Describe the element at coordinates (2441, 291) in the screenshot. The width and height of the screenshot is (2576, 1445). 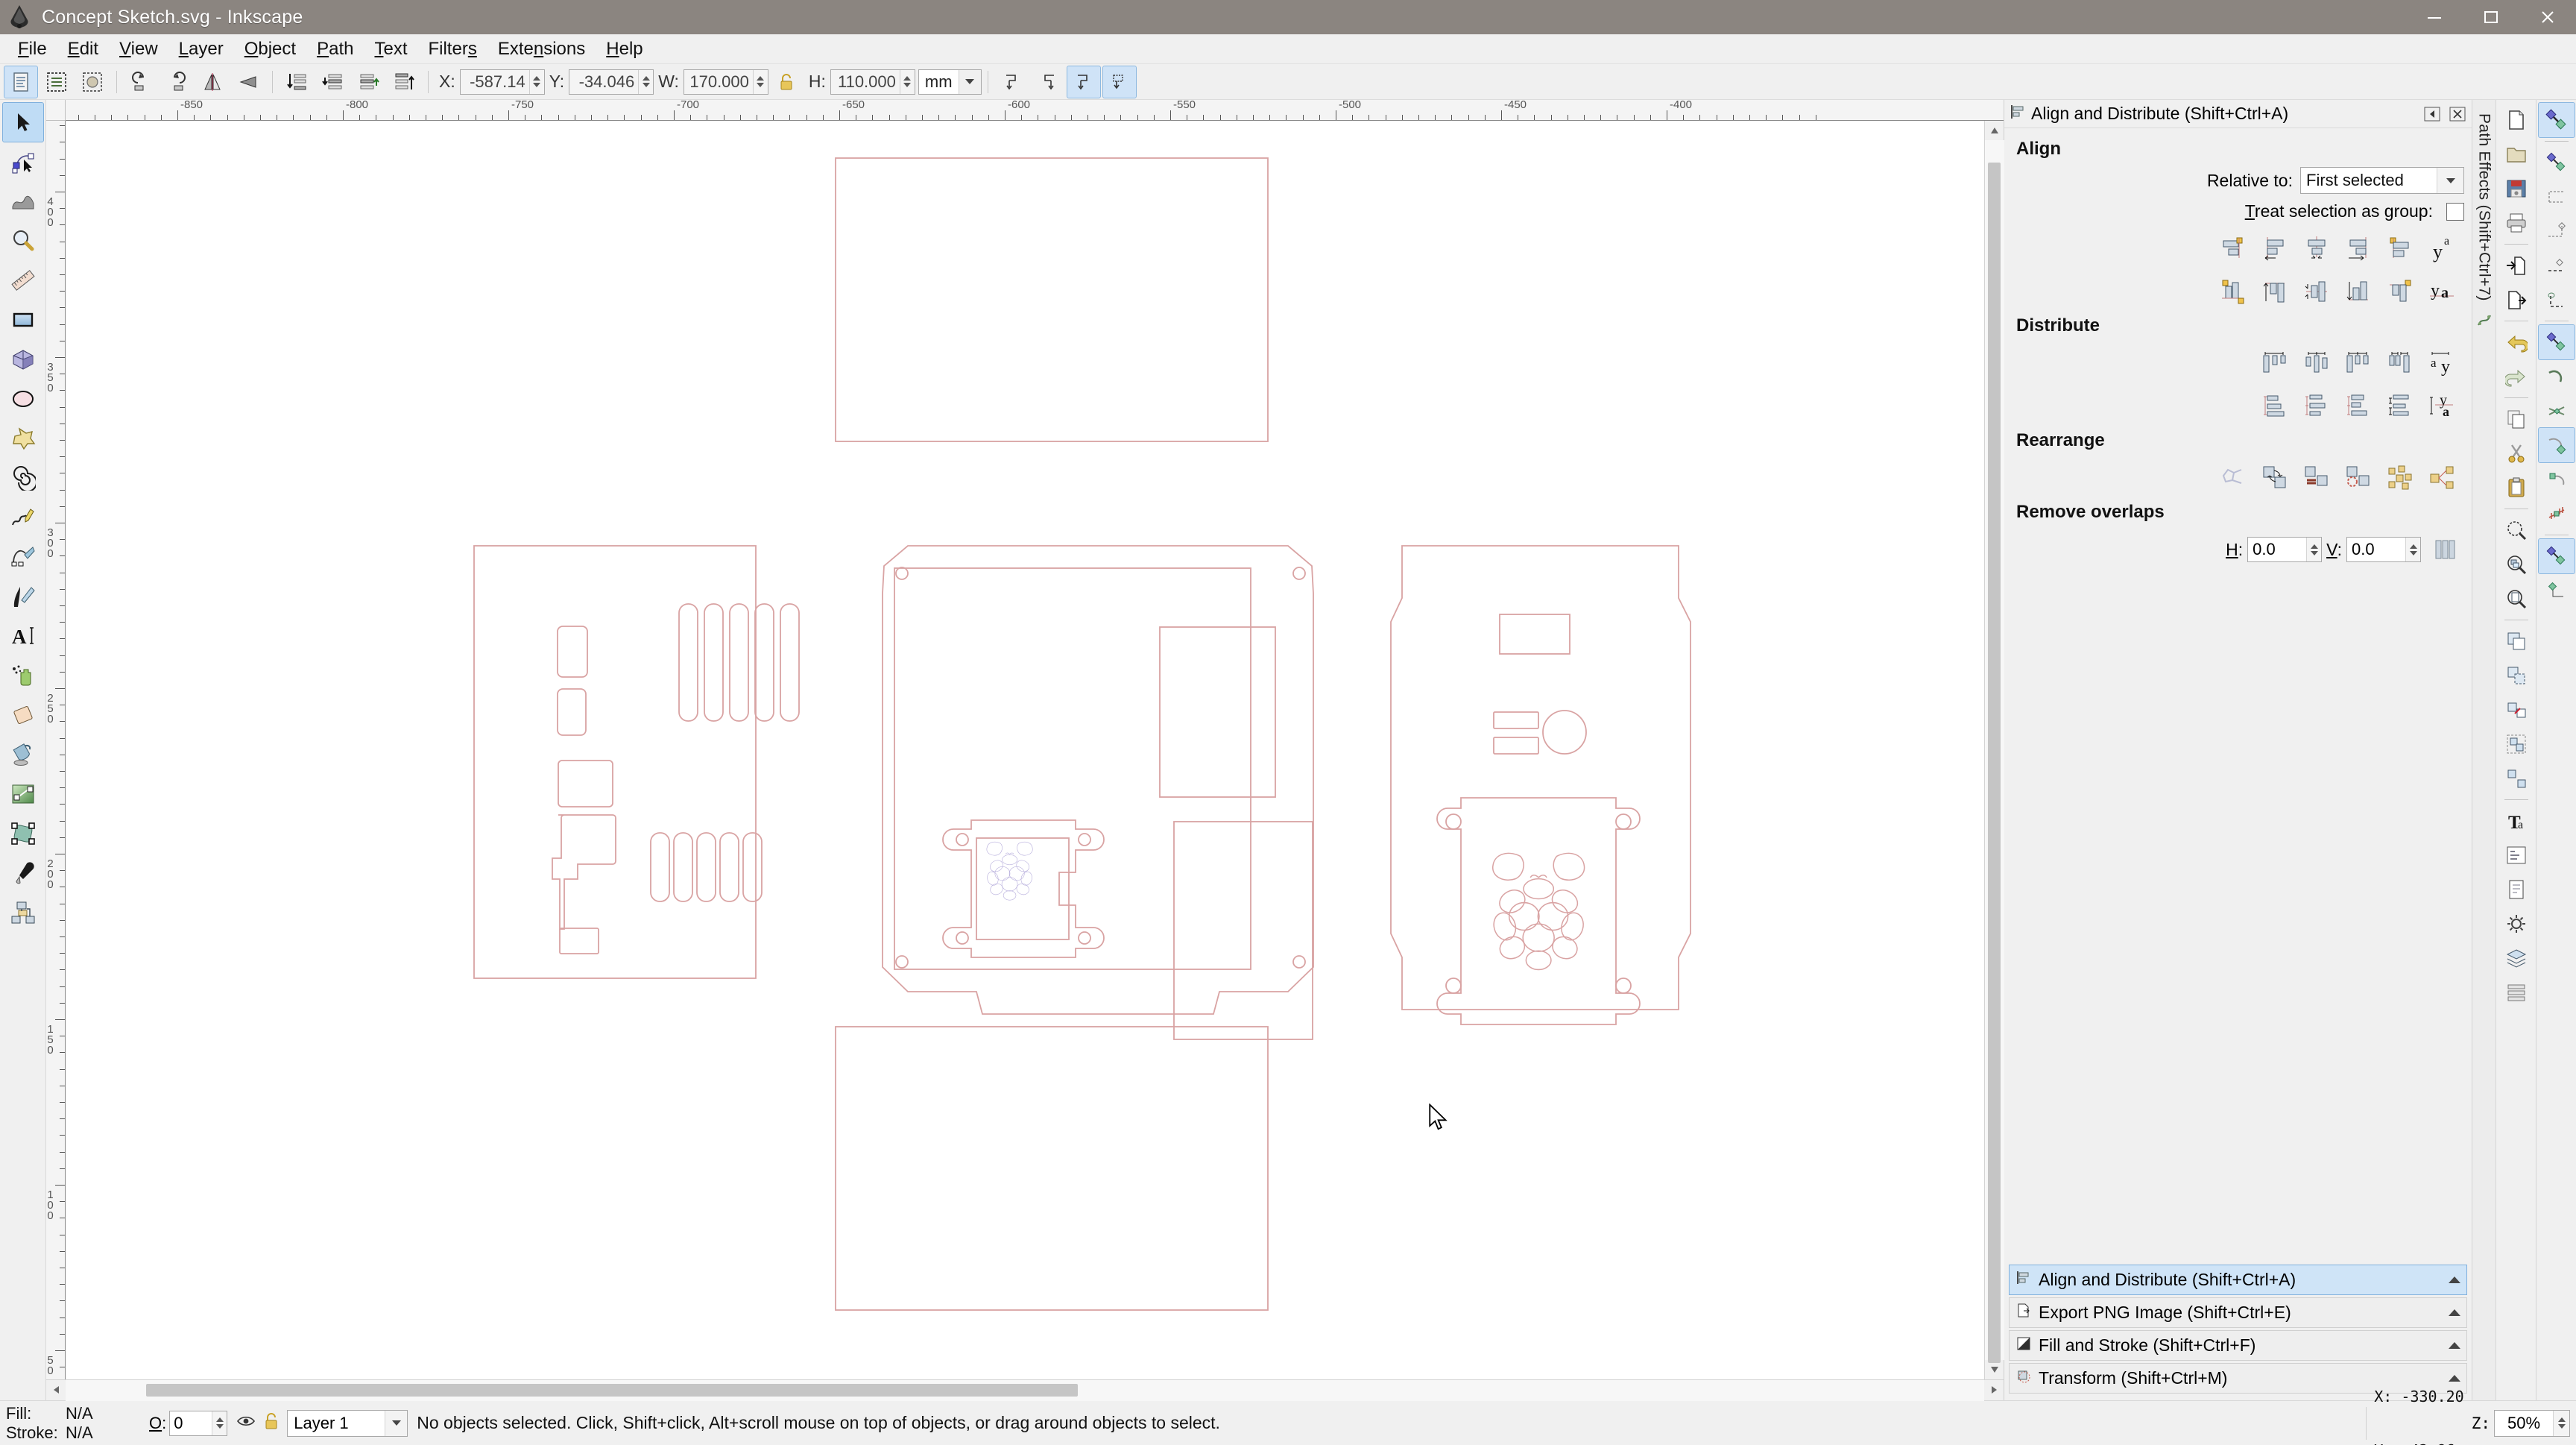
I see `align-text-baselines-icon: y a` at that location.